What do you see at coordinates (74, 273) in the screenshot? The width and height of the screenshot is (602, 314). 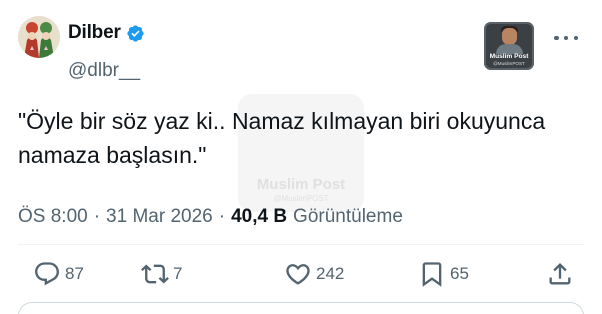 I see `reply-count: 87` at bounding box center [74, 273].